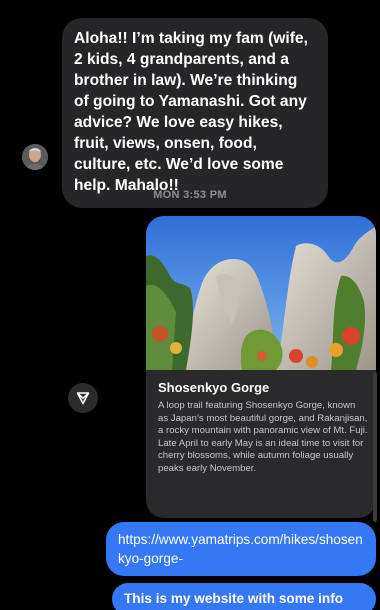 Image resolution: width=380 pixels, height=610 pixels. What do you see at coordinates (214, 387) in the screenshot?
I see `link-preview-title: Shosenkyo Gorge` at bounding box center [214, 387].